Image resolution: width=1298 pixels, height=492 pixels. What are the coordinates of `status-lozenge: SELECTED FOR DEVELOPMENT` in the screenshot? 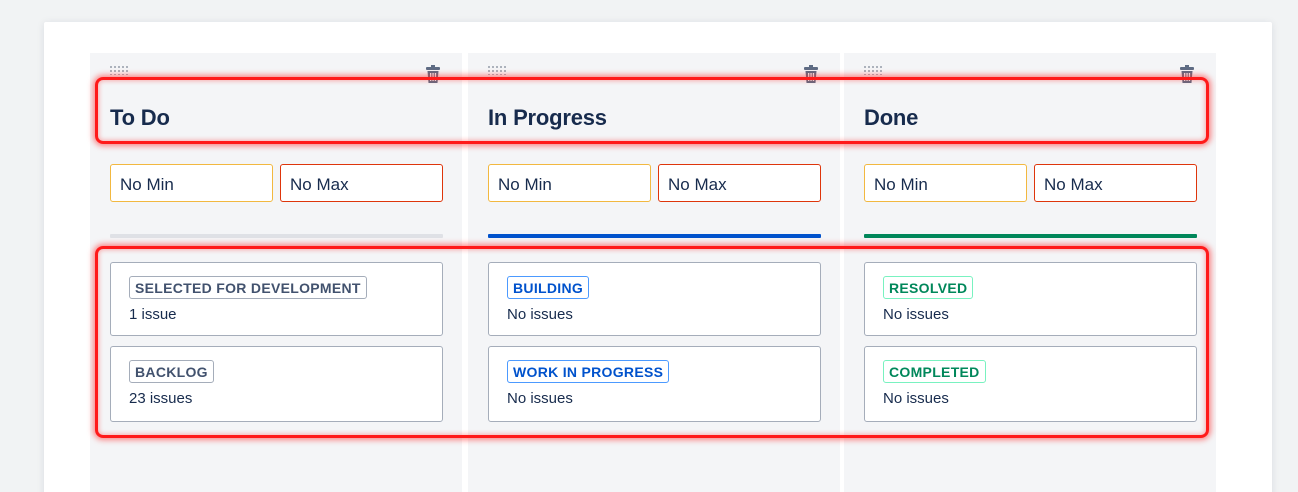 It's located at (248, 287).